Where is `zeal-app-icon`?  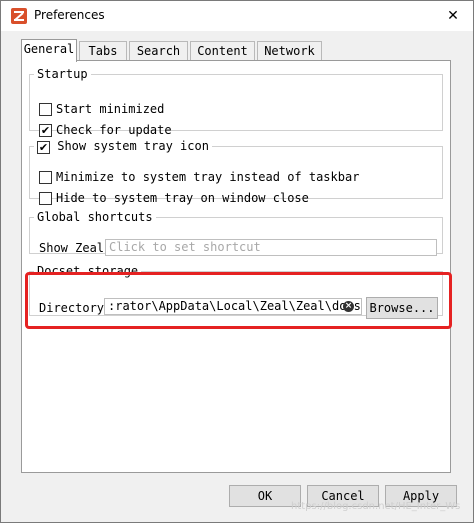
zeal-app-icon is located at coordinates (19, 16).